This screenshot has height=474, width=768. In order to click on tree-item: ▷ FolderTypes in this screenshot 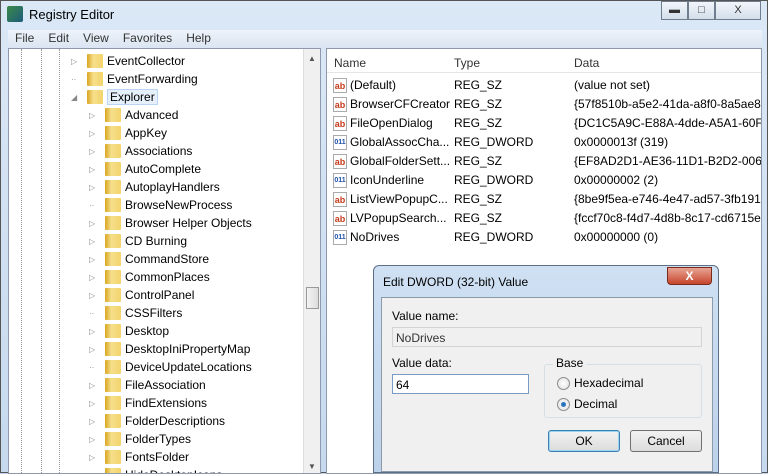, I will do `click(140, 439)`.